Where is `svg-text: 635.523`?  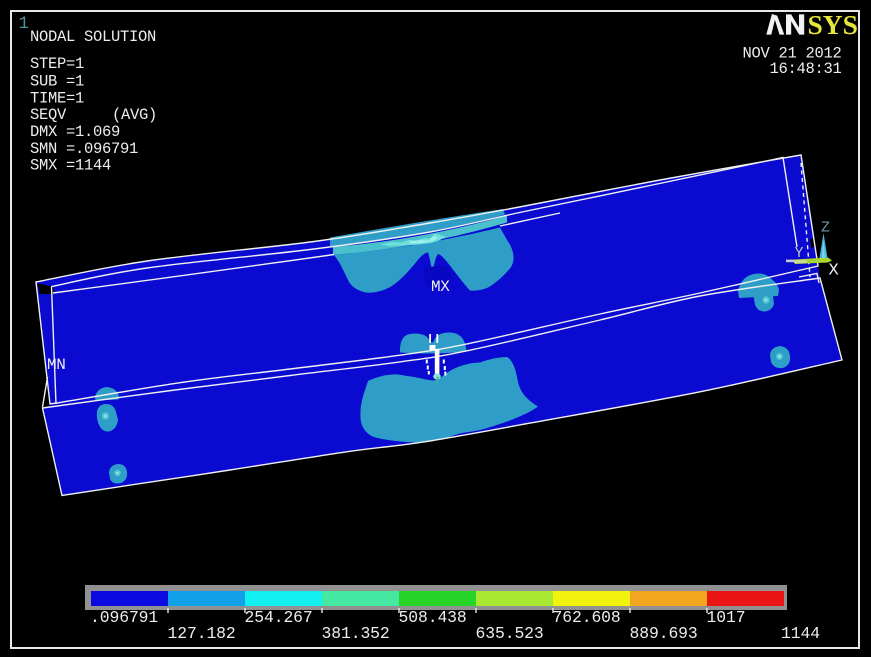 svg-text: 635.523 is located at coordinates (510, 633).